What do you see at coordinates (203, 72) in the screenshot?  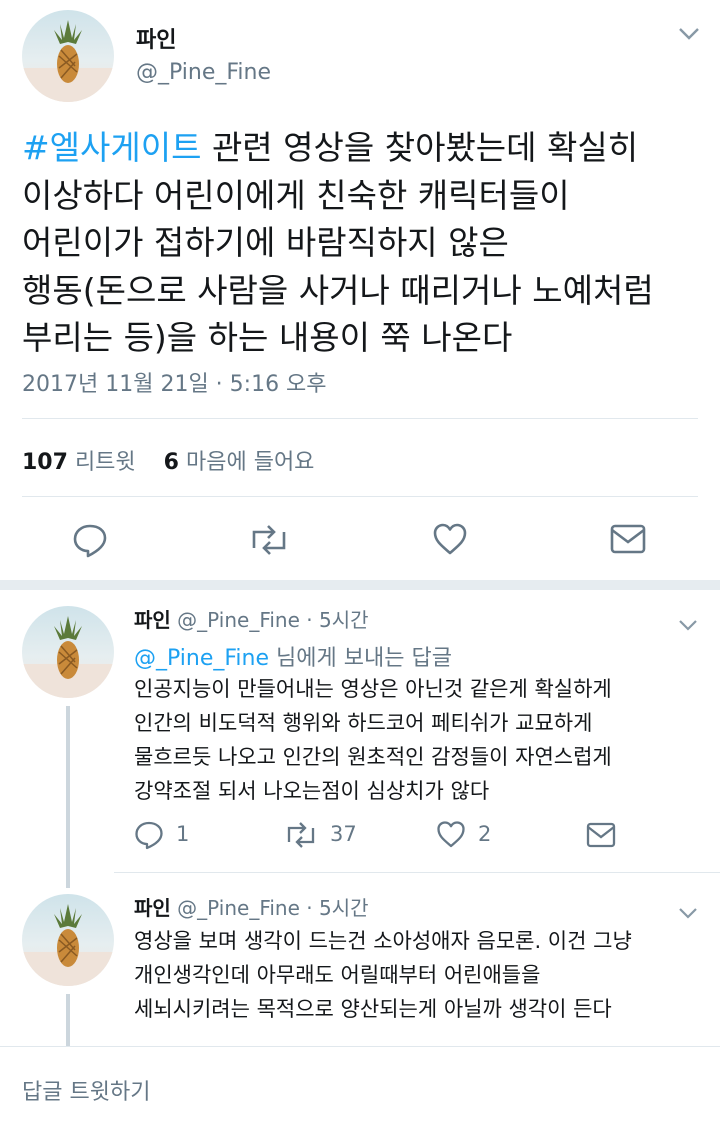 I see `author-handle: @_Pine_Fine` at bounding box center [203, 72].